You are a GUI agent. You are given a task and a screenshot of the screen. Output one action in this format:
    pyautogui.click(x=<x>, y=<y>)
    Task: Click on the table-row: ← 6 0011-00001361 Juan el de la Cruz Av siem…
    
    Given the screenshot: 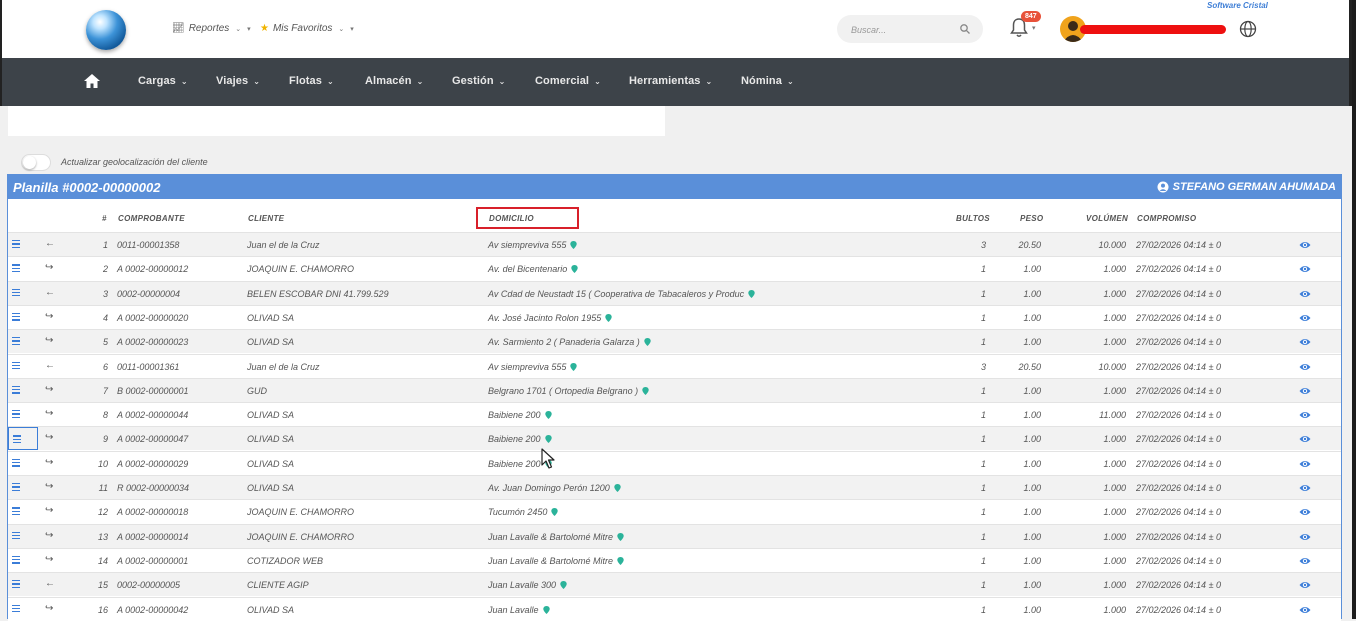 What is the action you would take?
    pyautogui.click(x=674, y=365)
    